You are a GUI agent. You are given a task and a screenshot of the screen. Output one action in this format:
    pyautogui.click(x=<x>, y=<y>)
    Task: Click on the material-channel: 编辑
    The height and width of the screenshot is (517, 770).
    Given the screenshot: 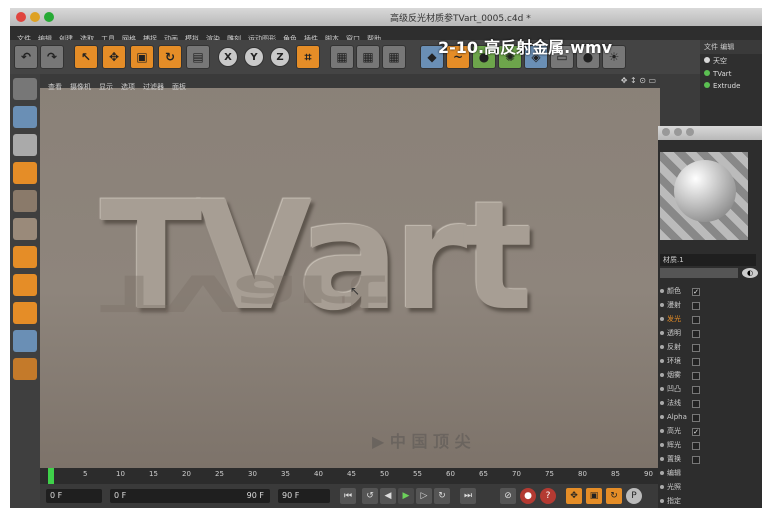 What is the action you would take?
    pyautogui.click(x=708, y=473)
    